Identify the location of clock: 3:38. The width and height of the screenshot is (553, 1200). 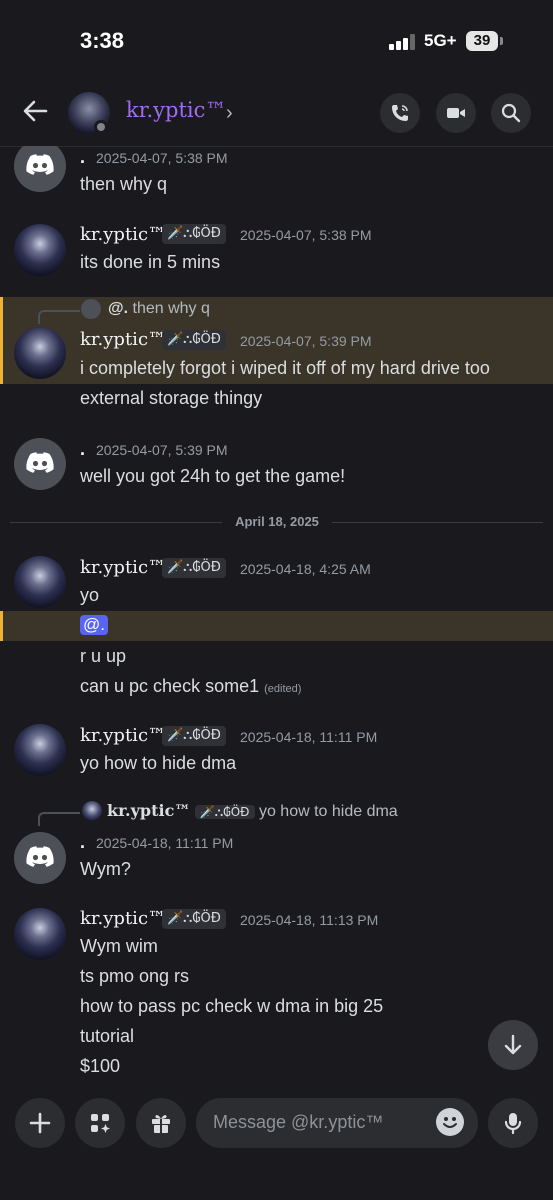
(102, 40).